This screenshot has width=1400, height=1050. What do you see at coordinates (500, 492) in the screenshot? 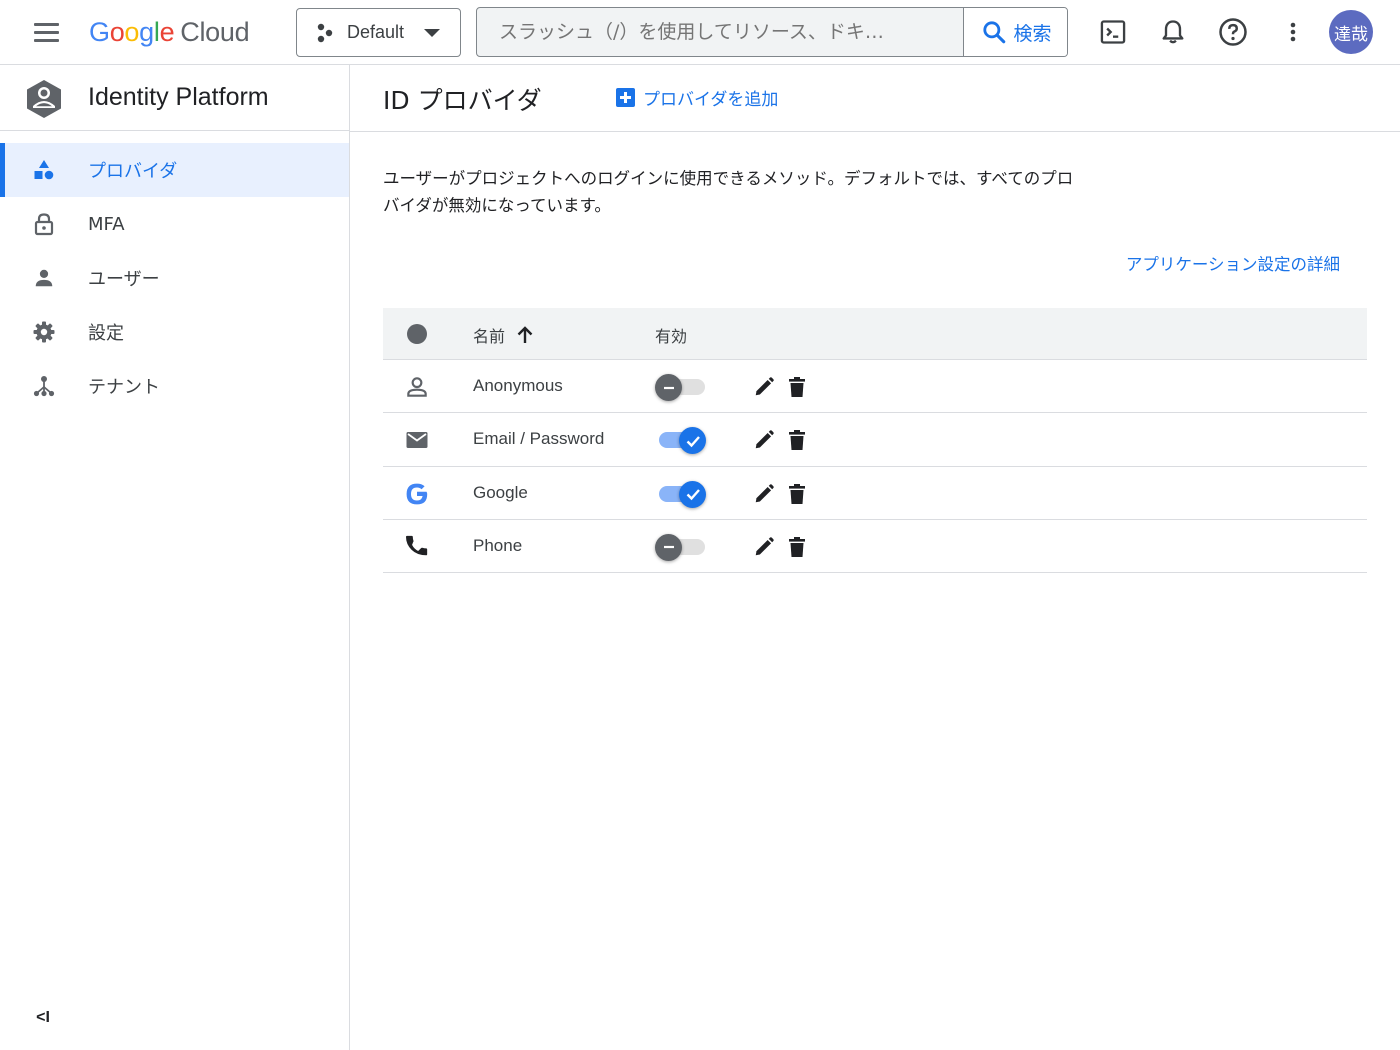
I see `provider-name: Google` at bounding box center [500, 492].